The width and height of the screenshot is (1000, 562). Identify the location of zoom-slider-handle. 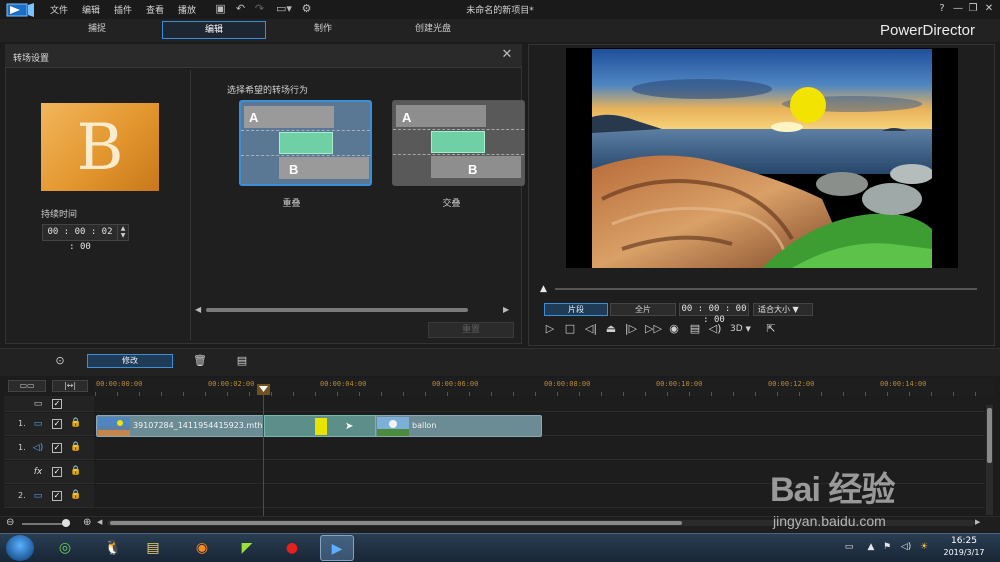
(66, 523).